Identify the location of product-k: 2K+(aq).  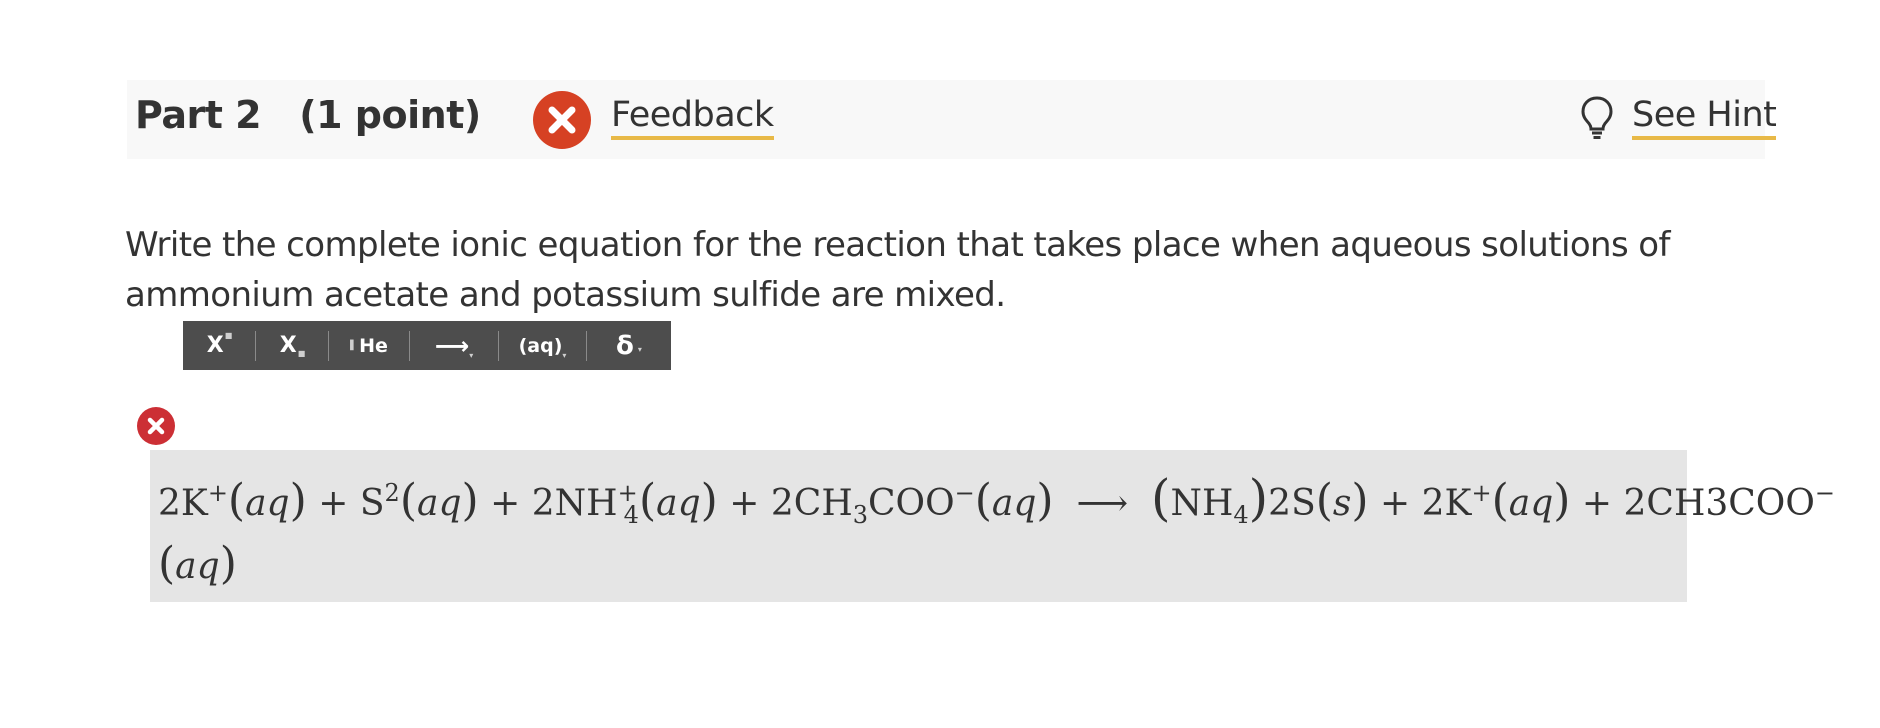
(1496, 500).